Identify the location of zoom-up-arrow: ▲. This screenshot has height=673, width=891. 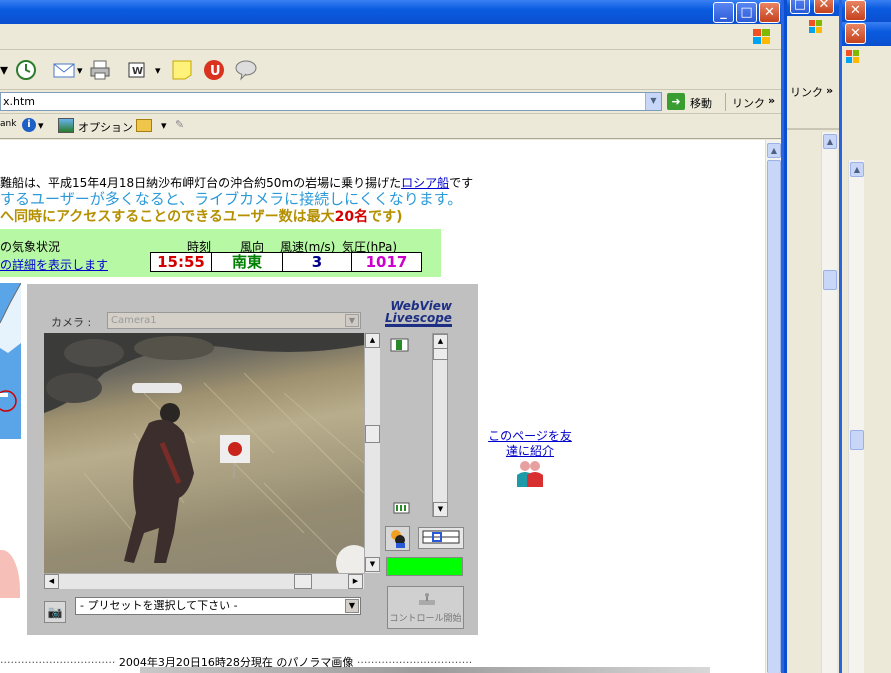
(440, 341).